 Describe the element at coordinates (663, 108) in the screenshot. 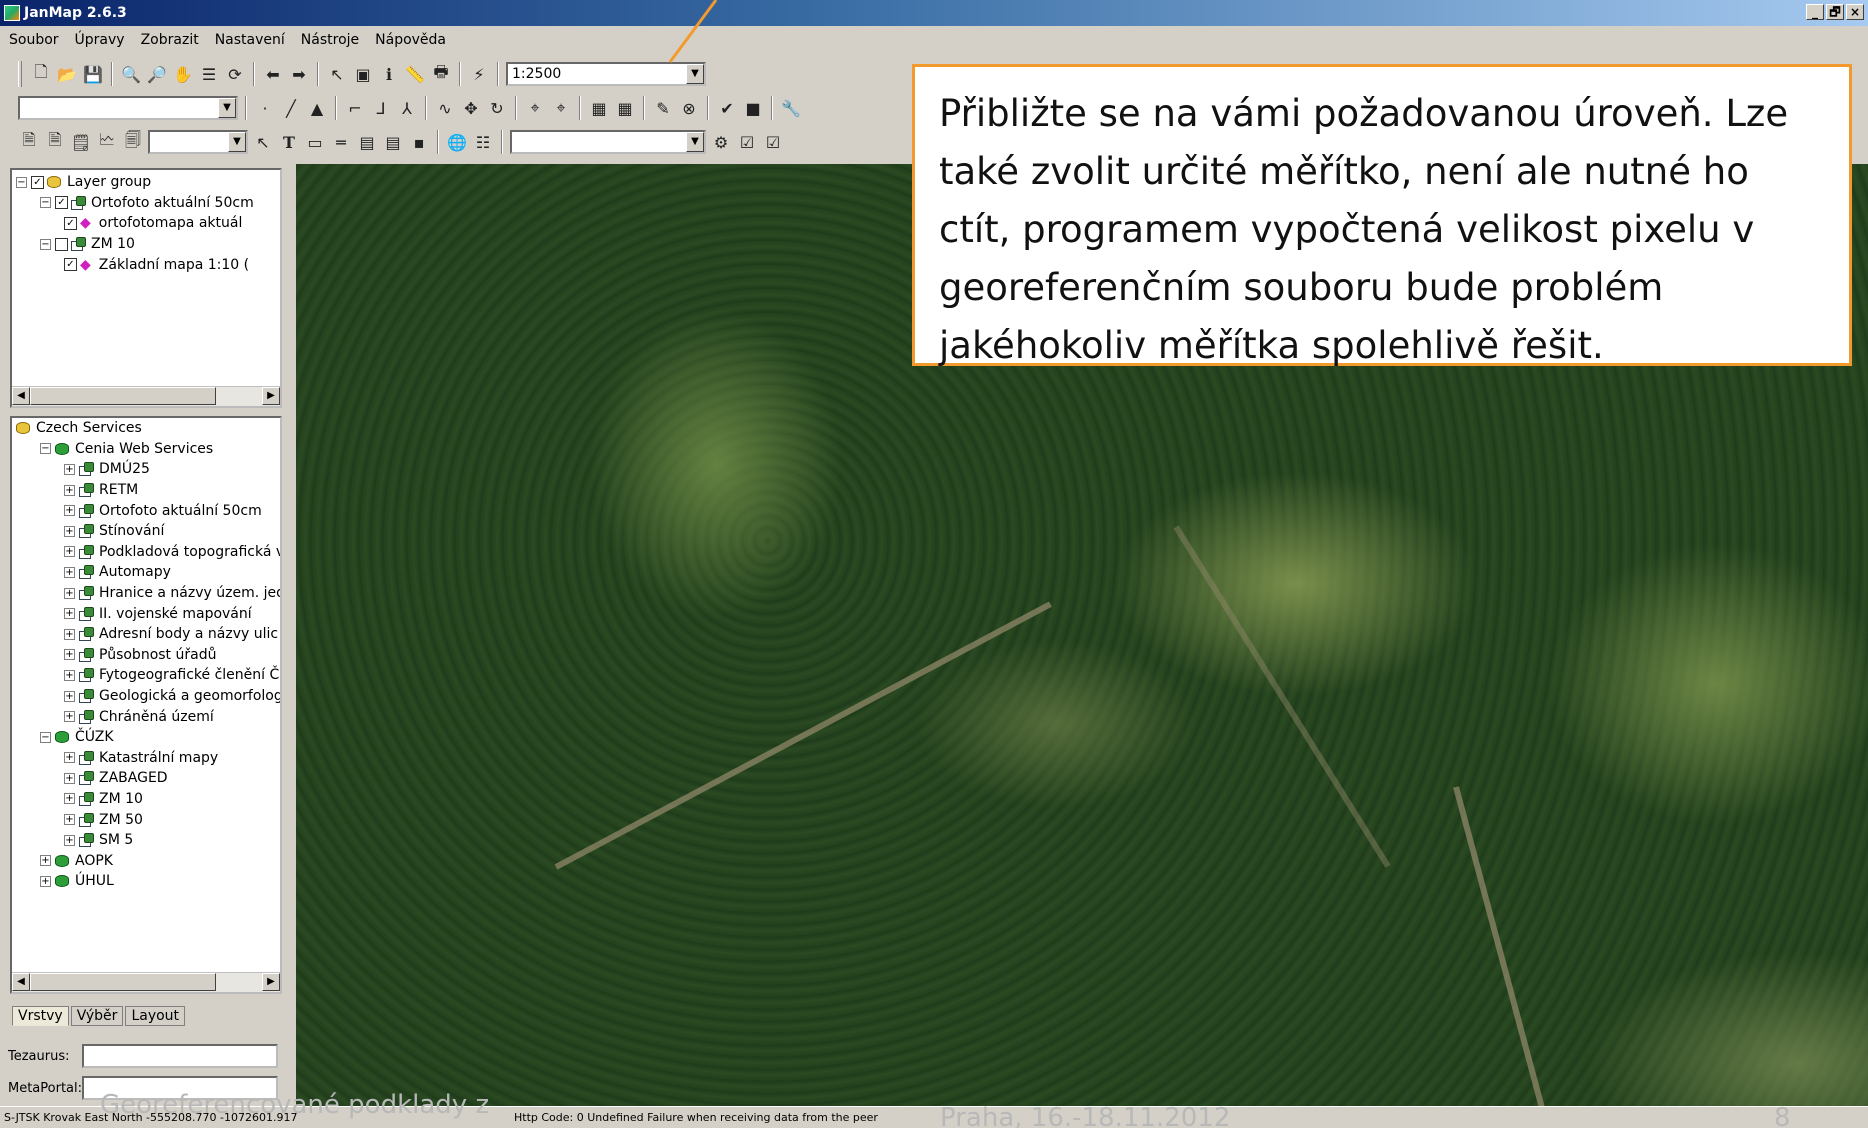

I see `pencil-icon: ✎` at that location.